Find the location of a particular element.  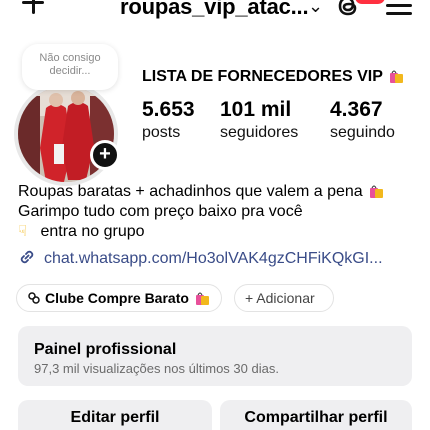

posts-count: 5.653 posts is located at coordinates (168, 120).